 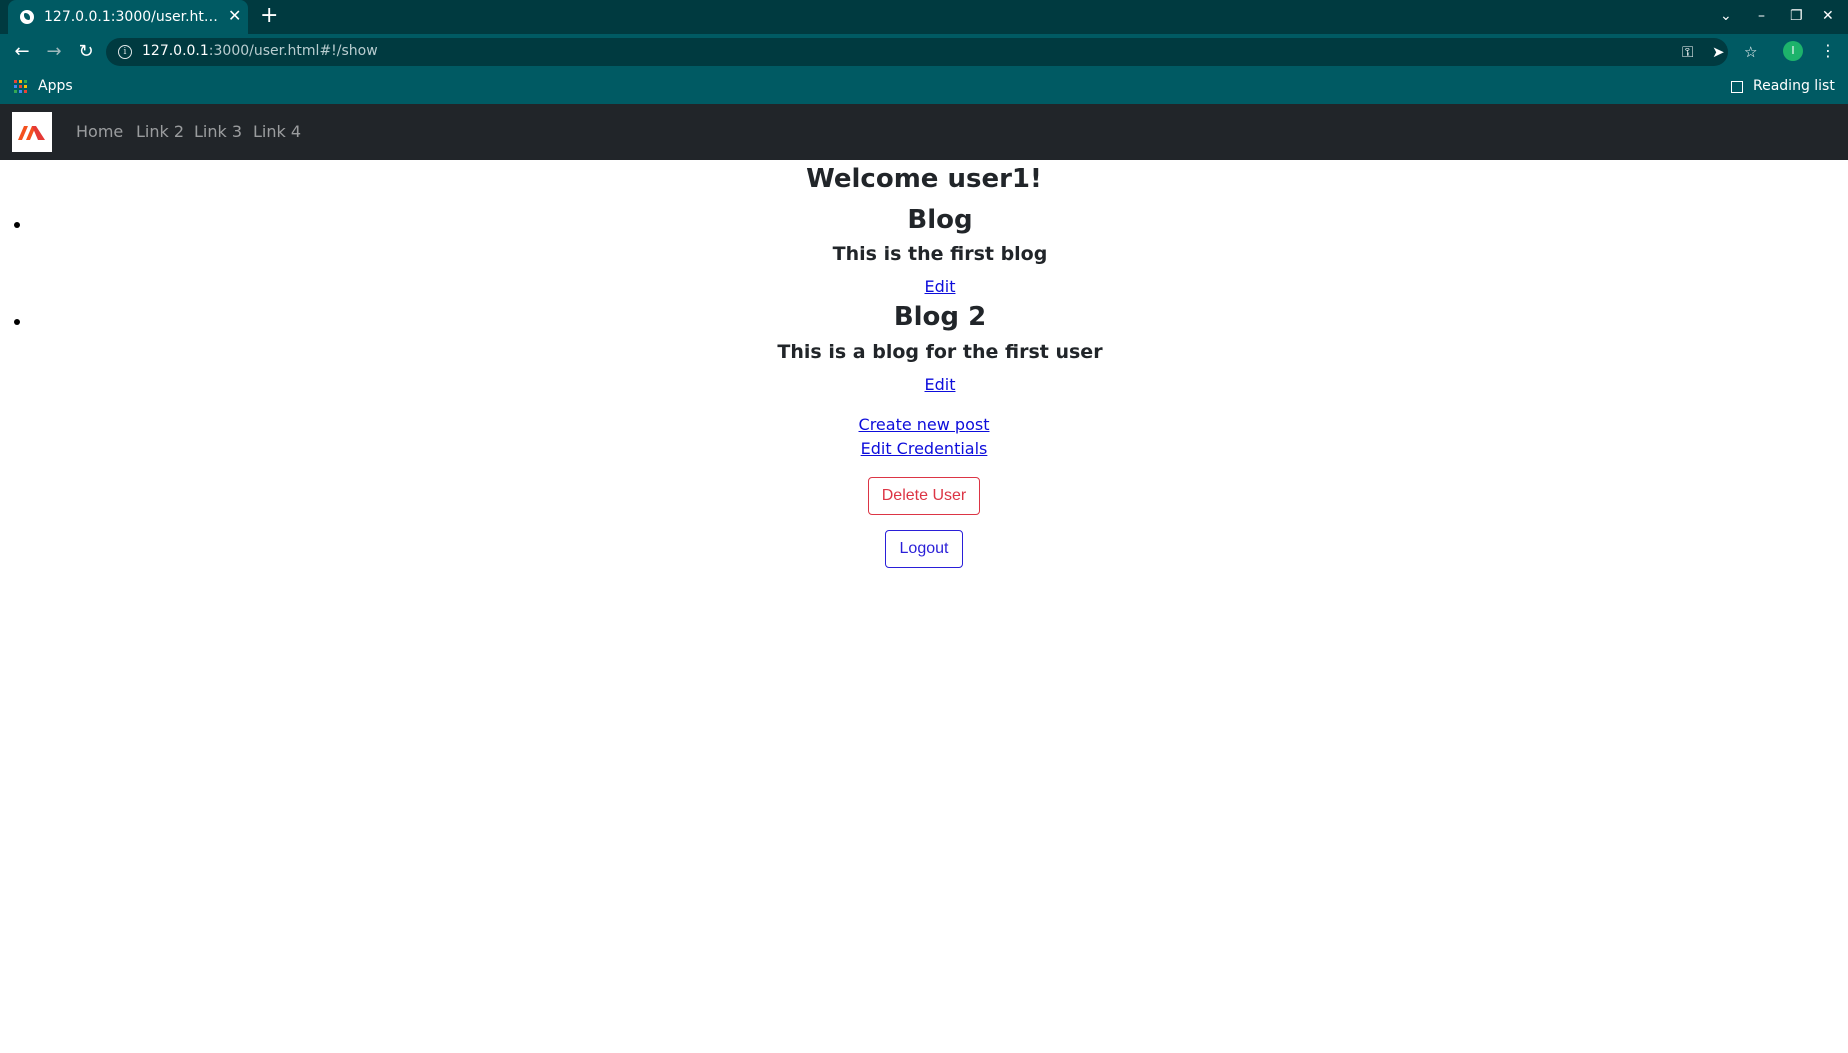 I want to click on bookmarks-bar: Apps Reading list, so click(x=924, y=87).